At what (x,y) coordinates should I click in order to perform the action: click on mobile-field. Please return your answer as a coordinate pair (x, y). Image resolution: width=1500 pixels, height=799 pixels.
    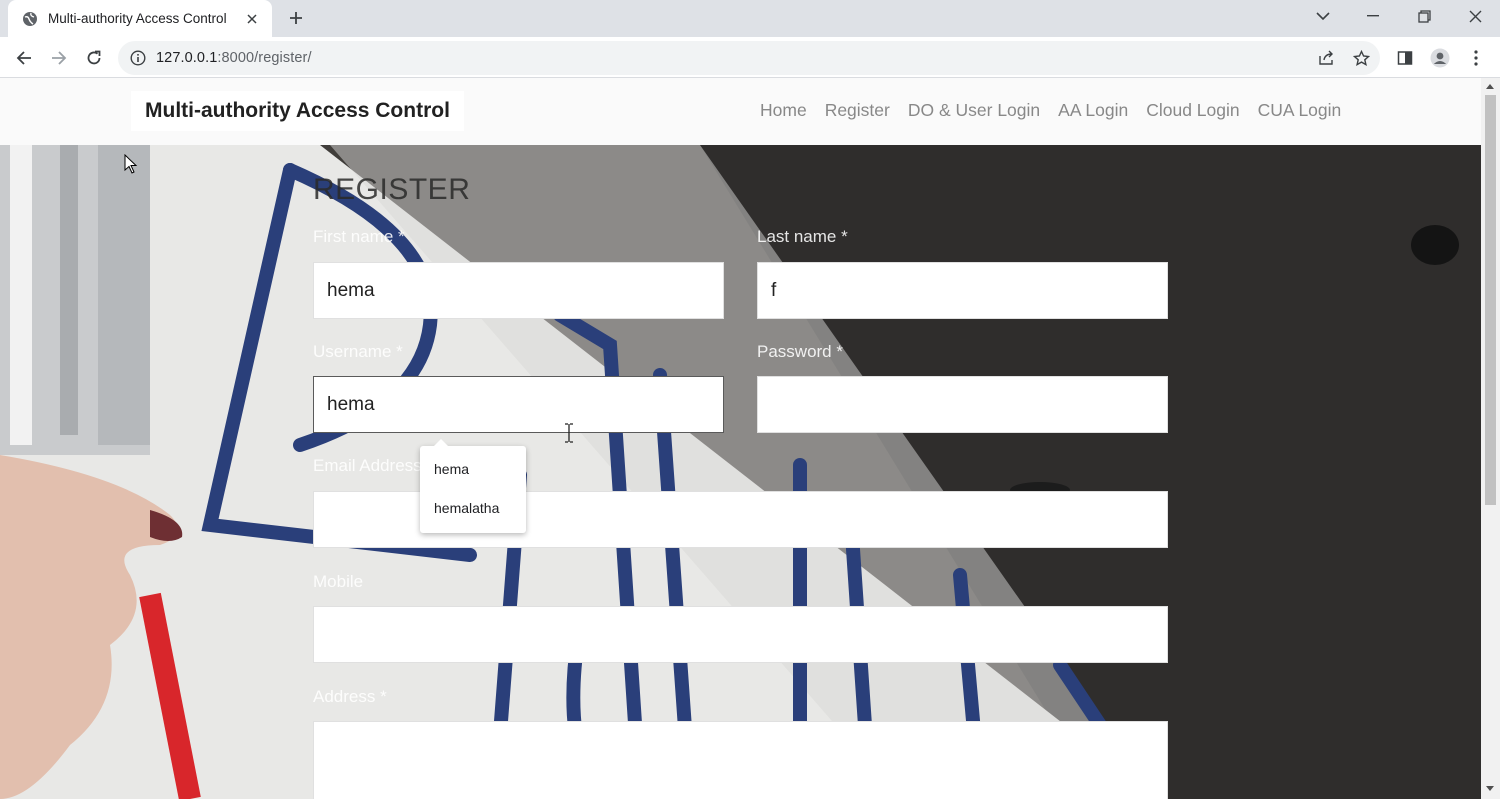
    Looking at the image, I should click on (740, 634).